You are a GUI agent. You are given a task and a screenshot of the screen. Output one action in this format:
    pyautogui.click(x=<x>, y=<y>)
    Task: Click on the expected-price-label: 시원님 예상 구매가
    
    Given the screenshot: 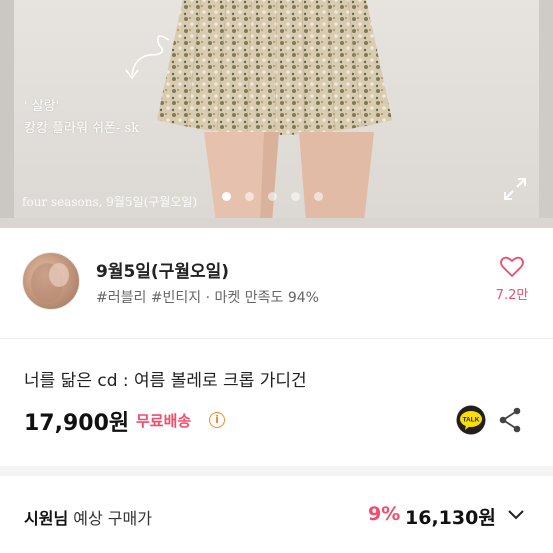 What is the action you would take?
    pyautogui.click(x=88, y=517)
    